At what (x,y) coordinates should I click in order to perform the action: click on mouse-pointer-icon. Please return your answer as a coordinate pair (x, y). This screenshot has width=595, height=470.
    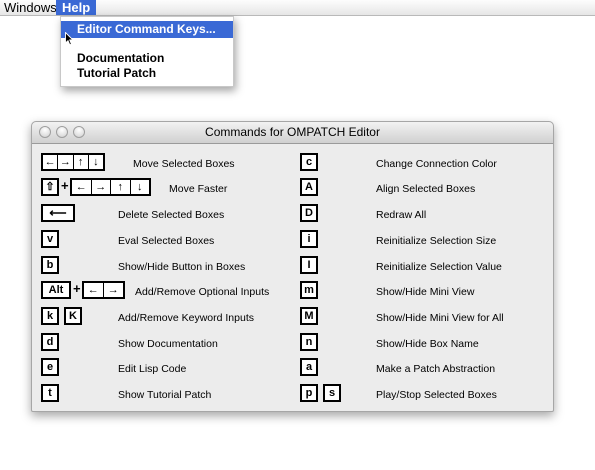
    Looking at the image, I should click on (69, 39).